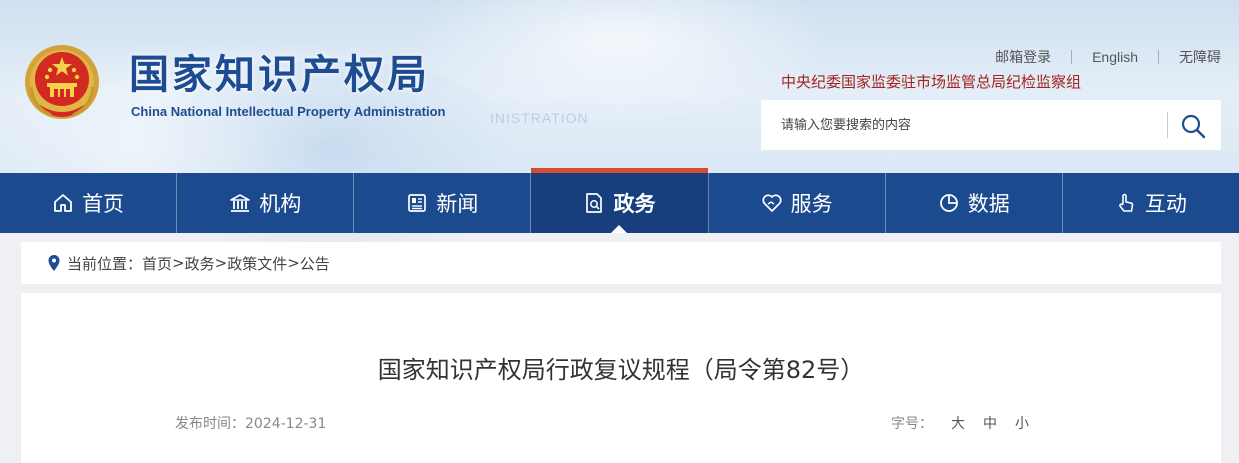  I want to click on font-size-medium-button: 中, so click(990, 423).